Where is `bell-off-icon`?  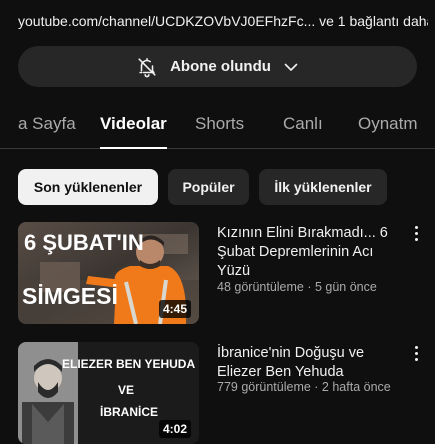 bell-off-icon is located at coordinates (147, 67).